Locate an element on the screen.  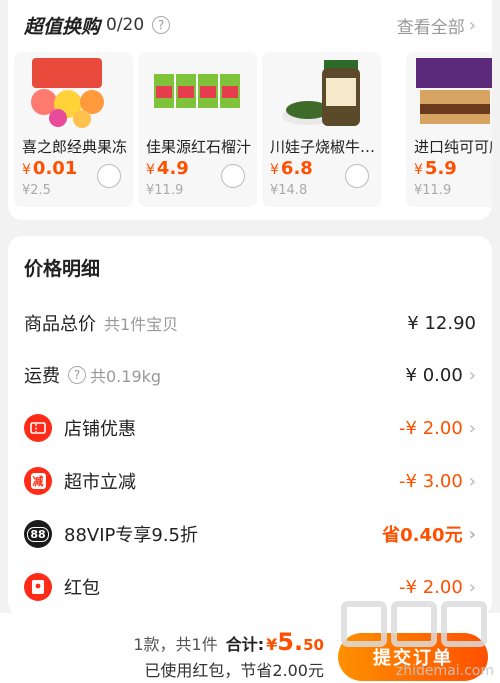
row-label: 红包 is located at coordinates (82, 588).